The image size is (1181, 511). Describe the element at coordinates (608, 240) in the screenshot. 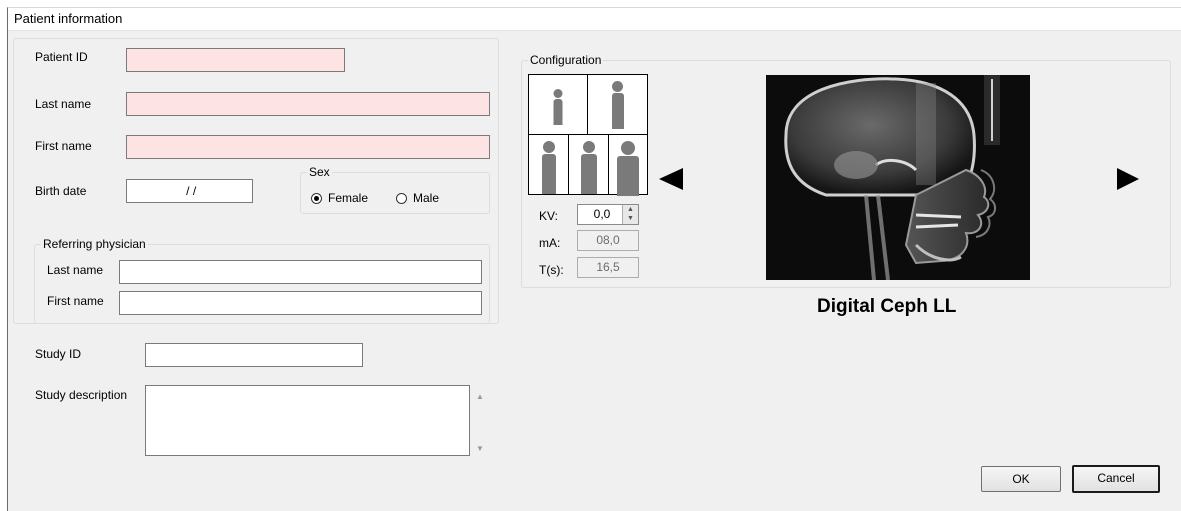

I see `ma-field: 08,0` at that location.